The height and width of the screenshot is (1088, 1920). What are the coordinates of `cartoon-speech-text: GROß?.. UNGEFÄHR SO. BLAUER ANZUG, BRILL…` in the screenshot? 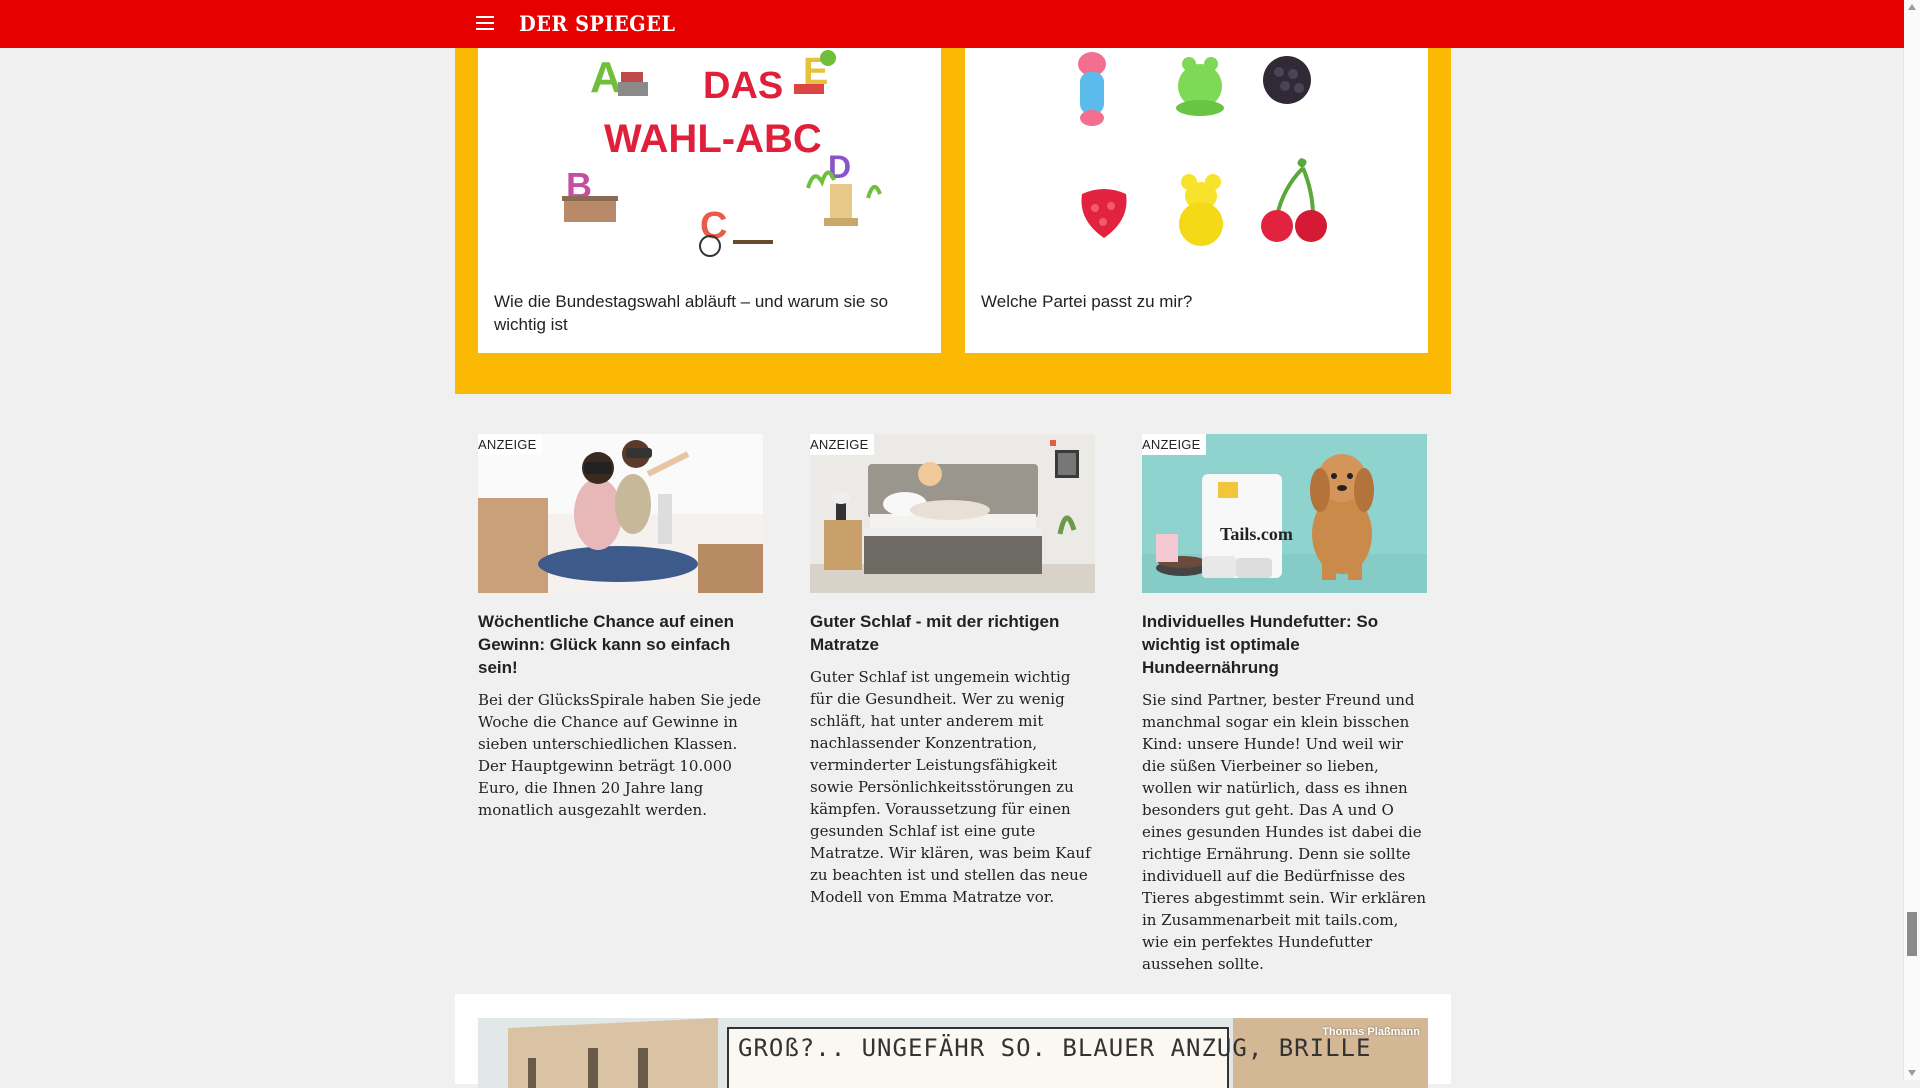 It's located at (1055, 1048).